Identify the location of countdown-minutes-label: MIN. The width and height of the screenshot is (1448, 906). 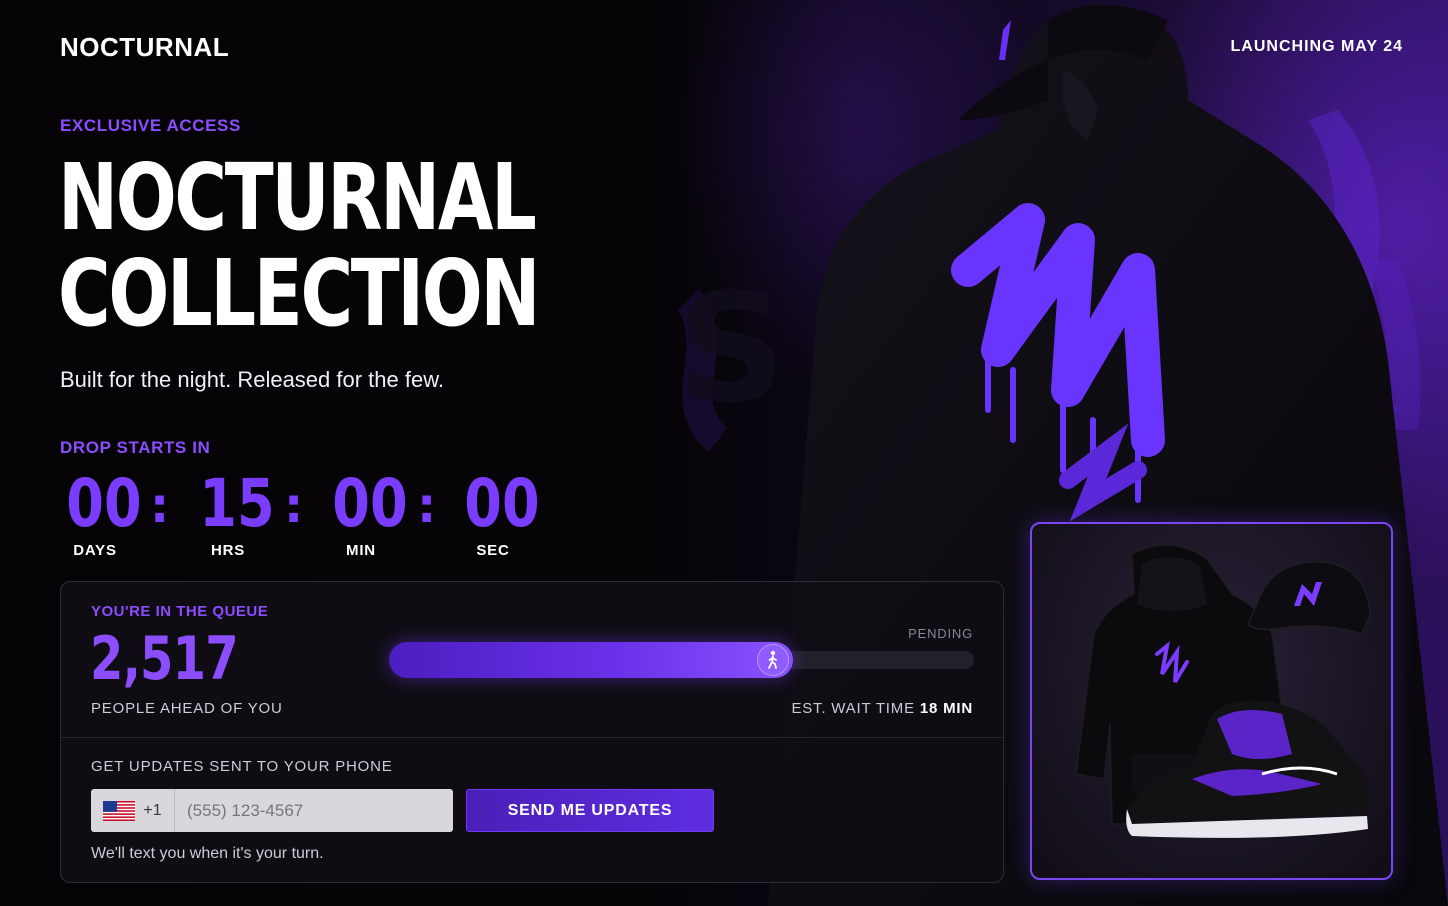
(361, 550).